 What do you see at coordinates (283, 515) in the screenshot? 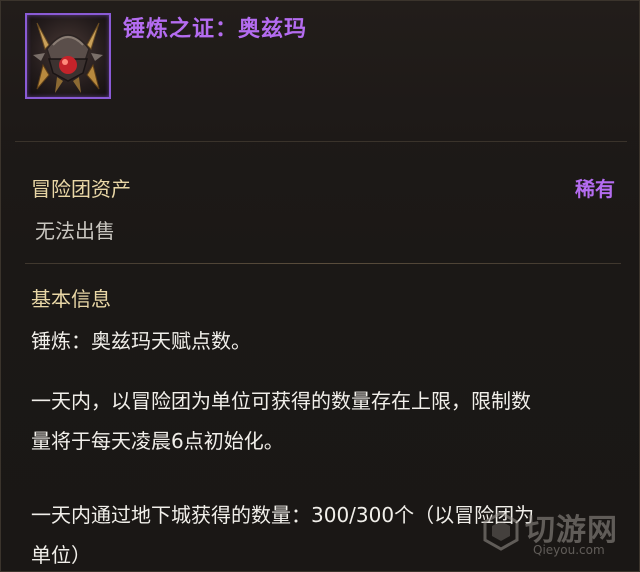
I see `description-line: 一天内通过地下城获得的数量：300/300个（以冒险团为` at bounding box center [283, 515].